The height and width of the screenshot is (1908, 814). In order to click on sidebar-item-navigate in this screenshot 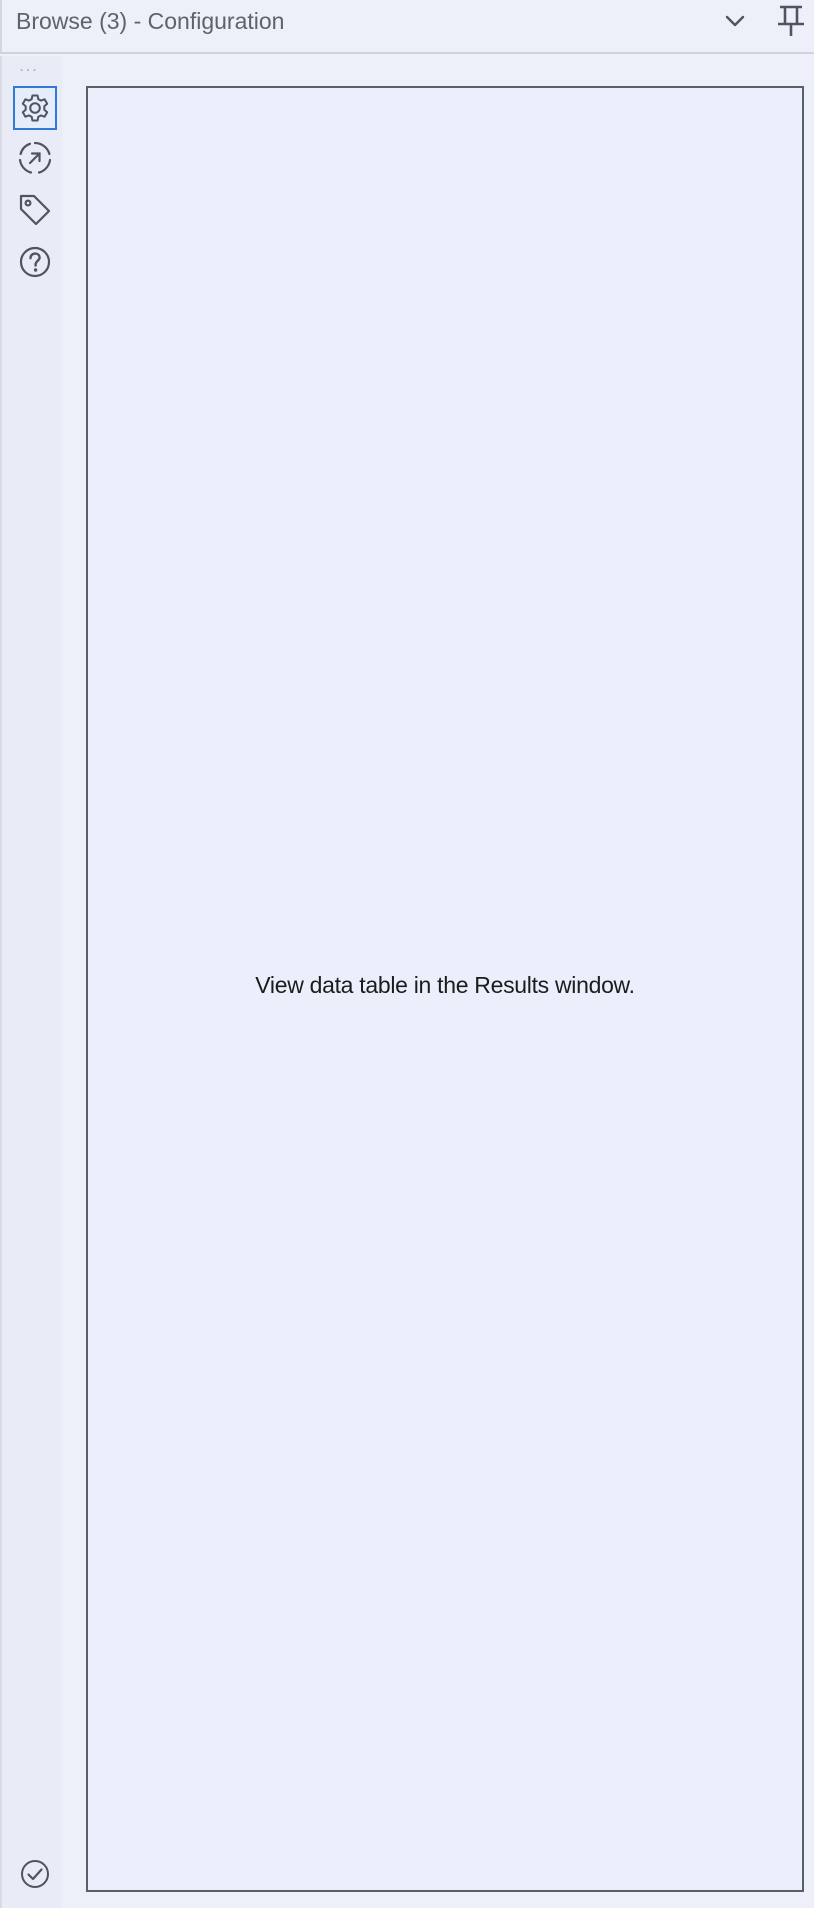, I will do `click(35, 158)`.